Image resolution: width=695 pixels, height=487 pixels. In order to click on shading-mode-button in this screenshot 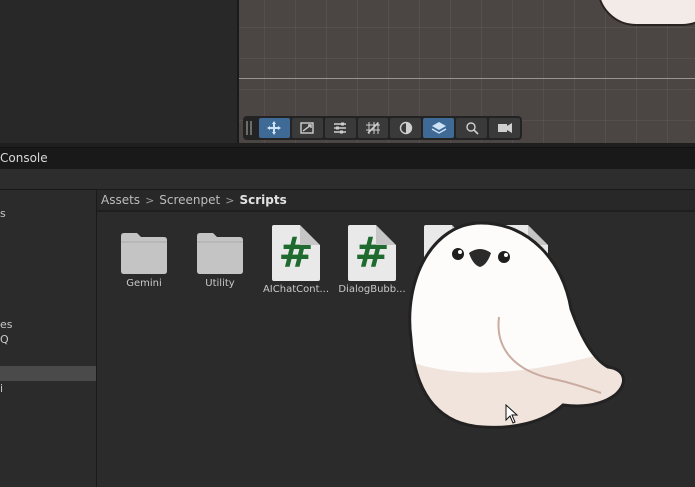, I will do `click(406, 128)`.